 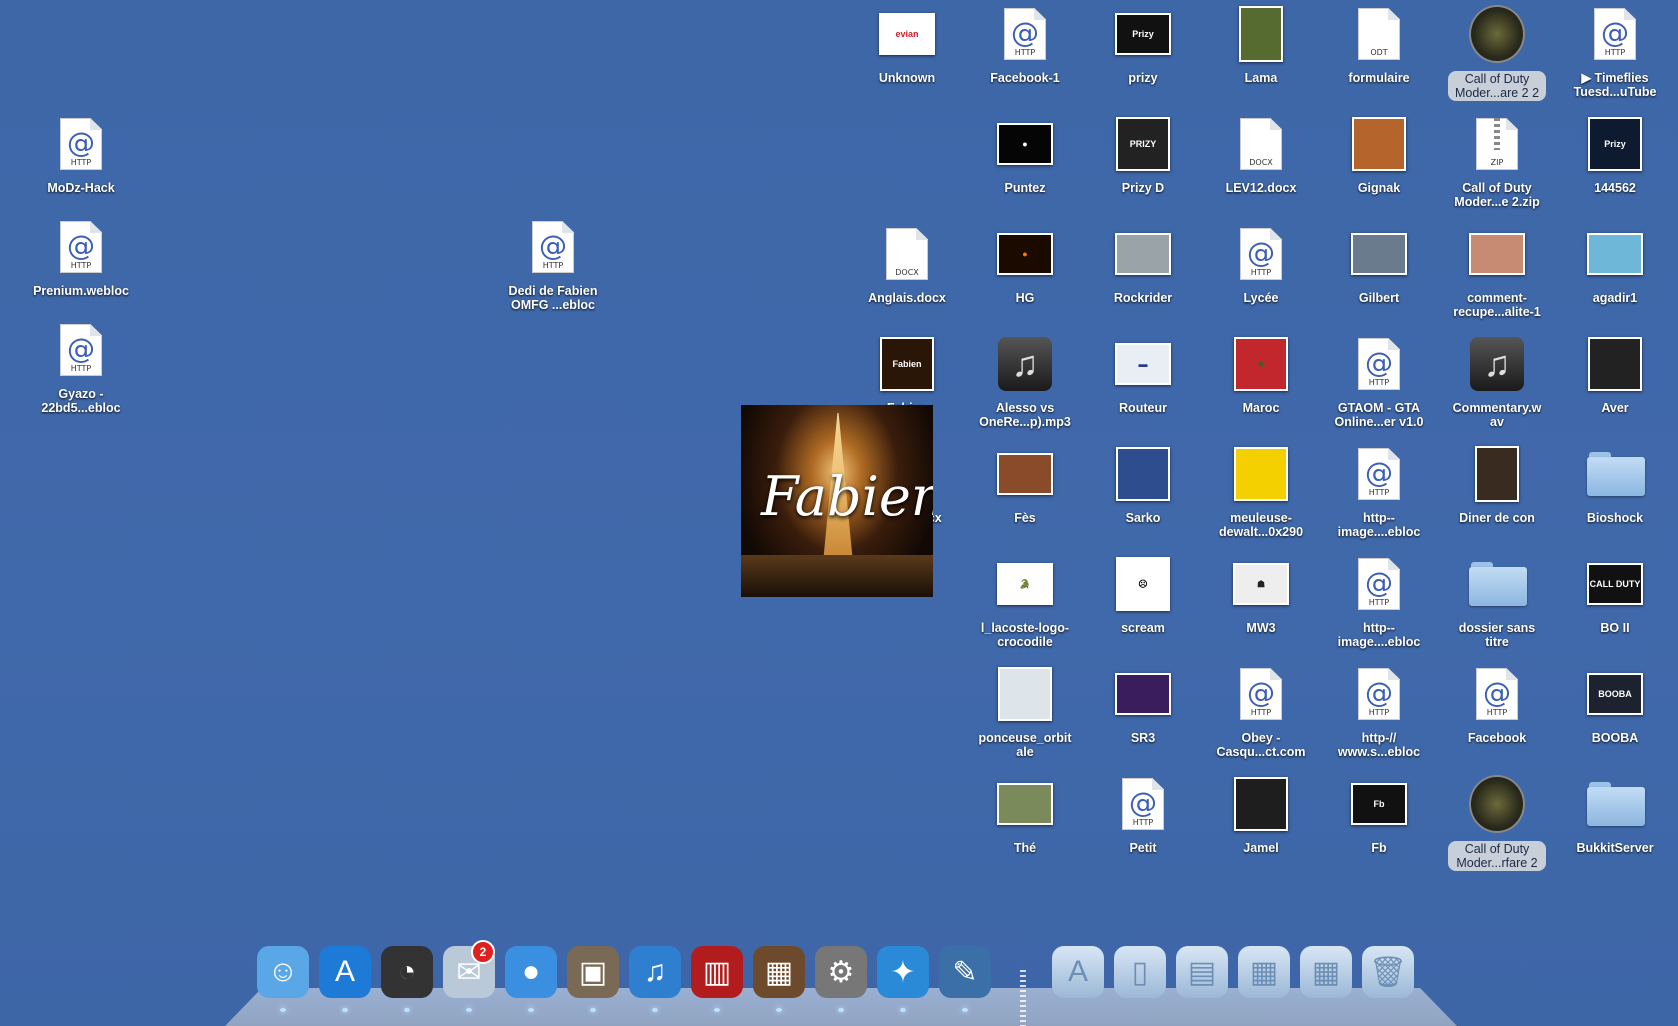 What do you see at coordinates (655, 978) in the screenshot?
I see `dock-itunes-icon: ♫` at bounding box center [655, 978].